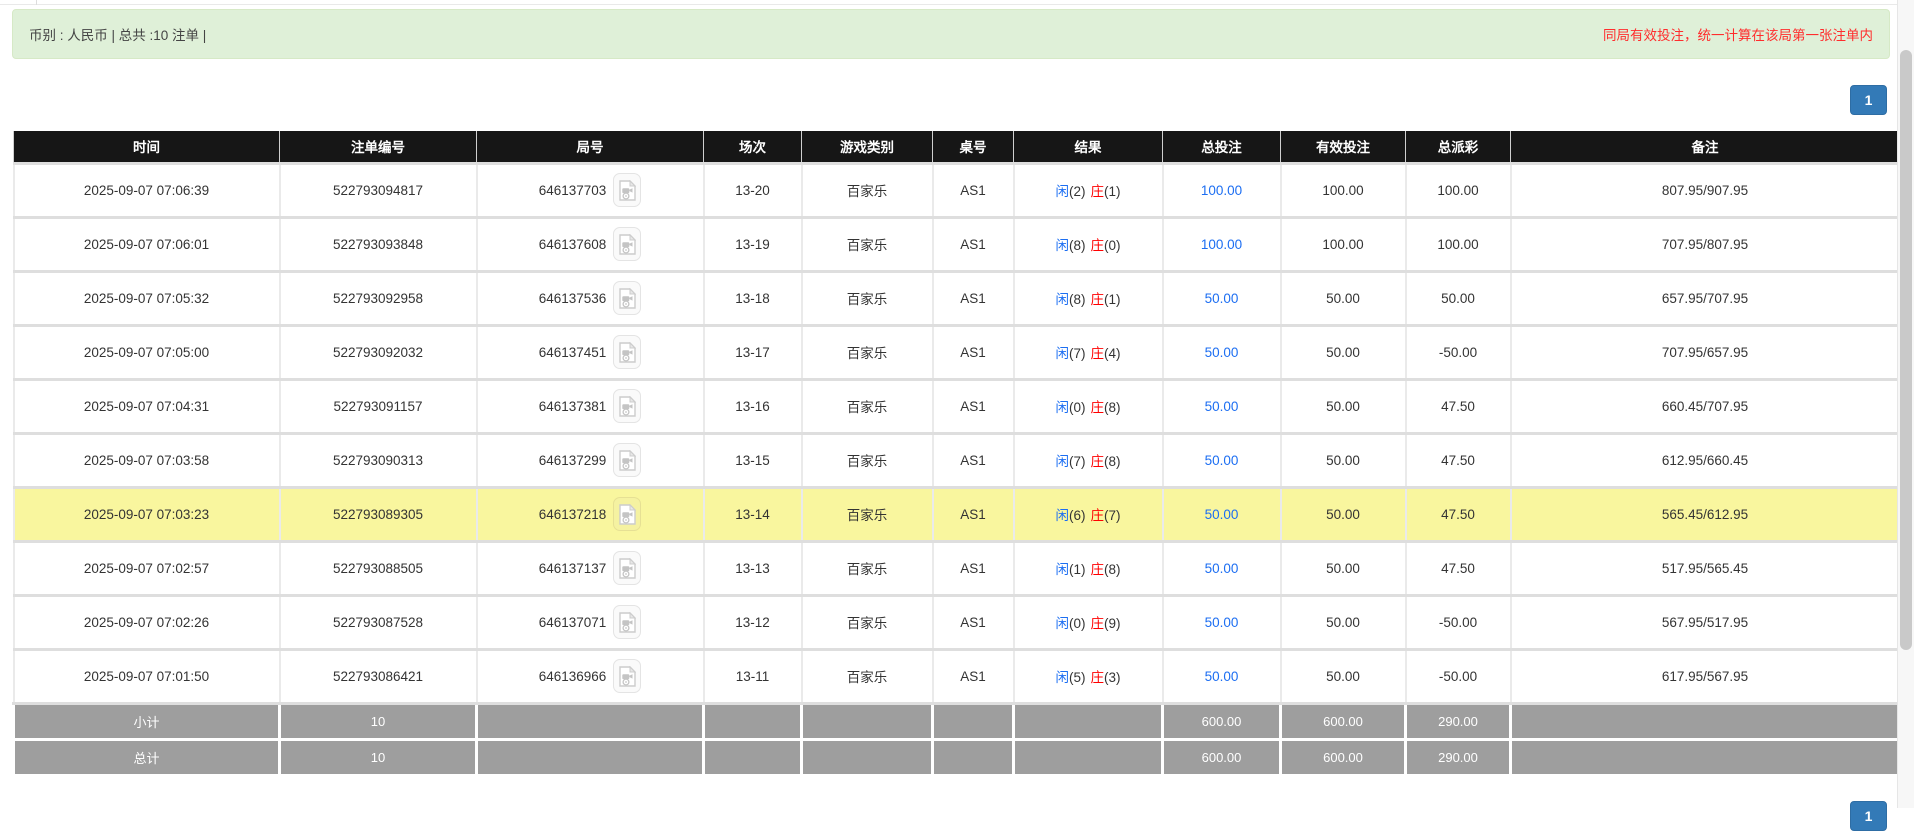 This screenshot has width=1914, height=831. I want to click on cell-round-number: 646137536, so click(590, 298).